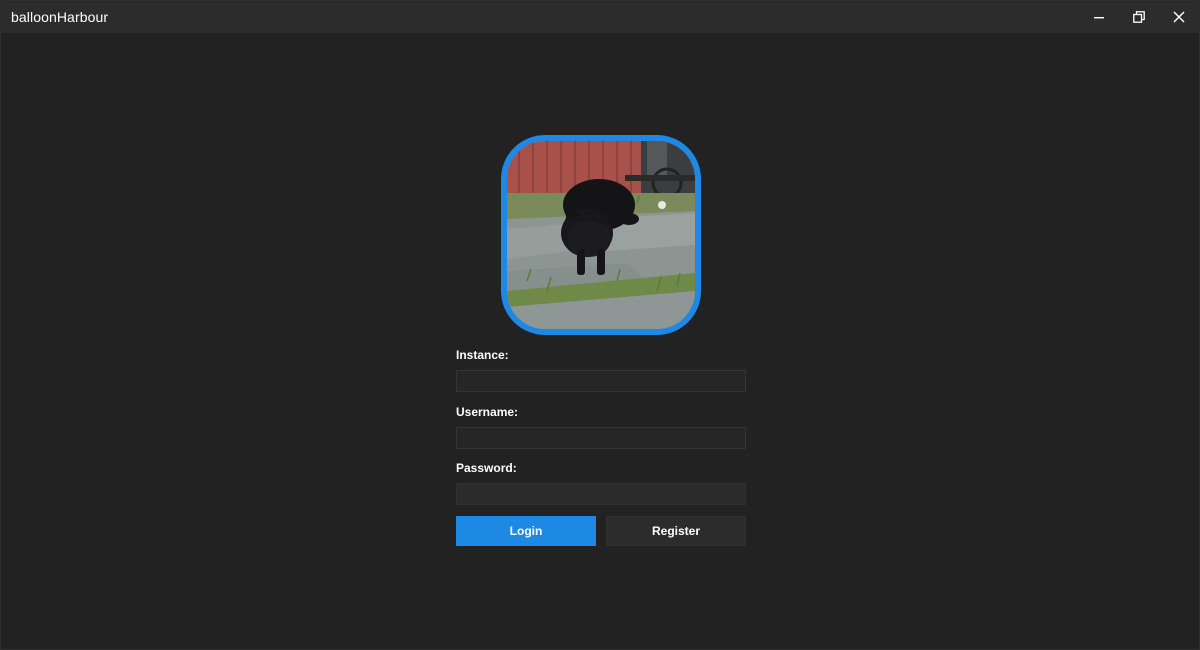  Describe the element at coordinates (526, 531) in the screenshot. I see `login-button: Login` at that location.